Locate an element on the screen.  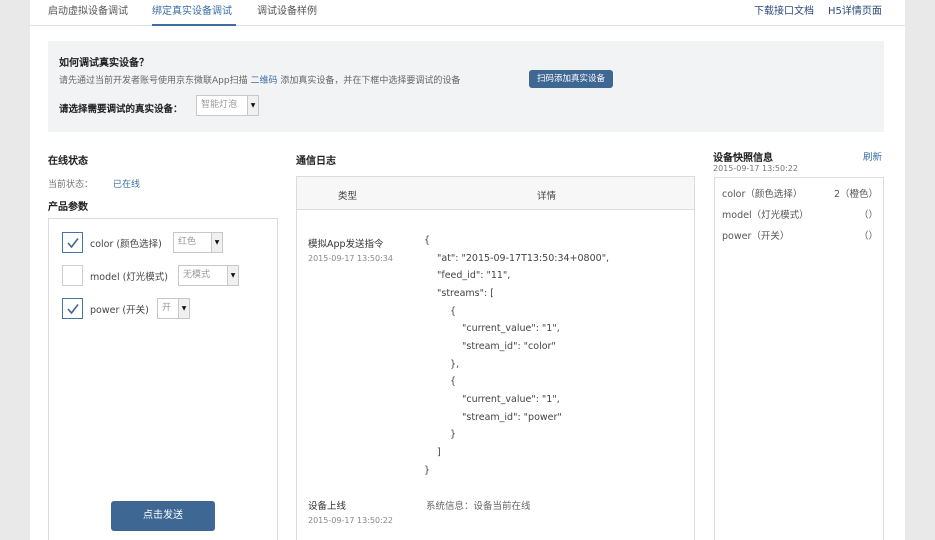
log-entry-type: 设备上线 is located at coordinates (327, 506).